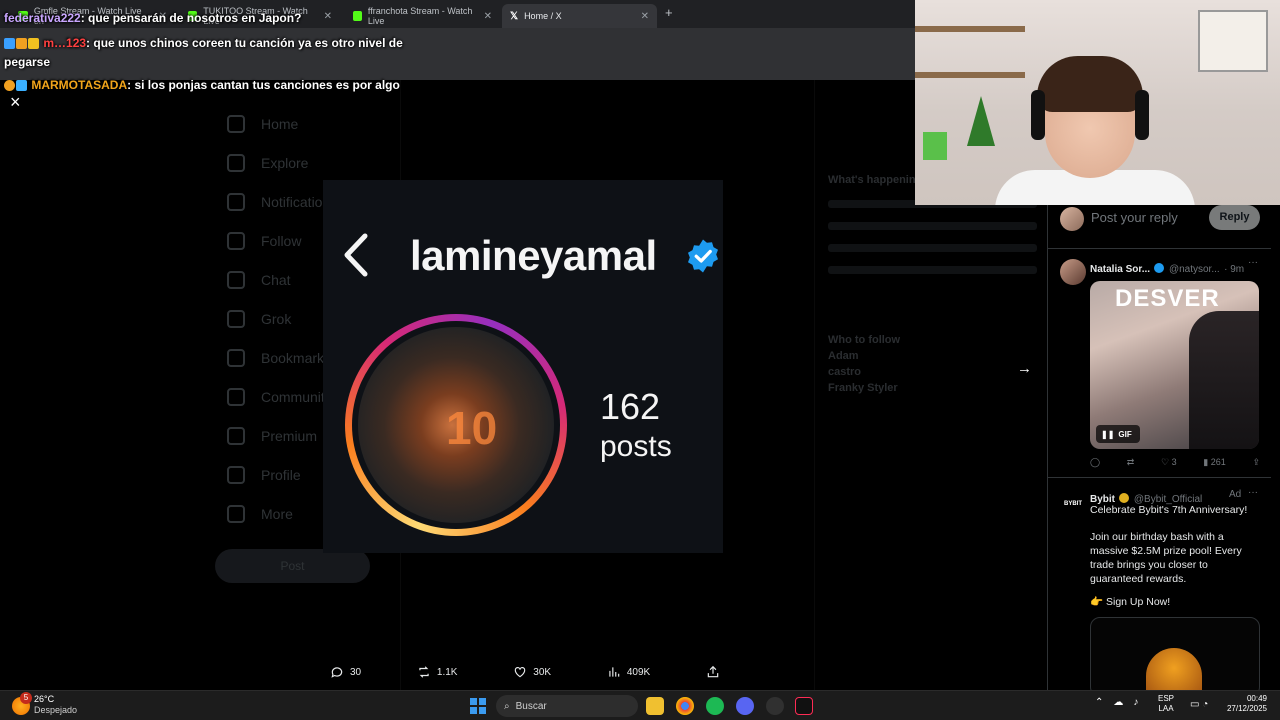 The image size is (1280, 720). Describe the element at coordinates (1169, 462) in the screenshot. I see `like-action: ♡ 3` at that location.